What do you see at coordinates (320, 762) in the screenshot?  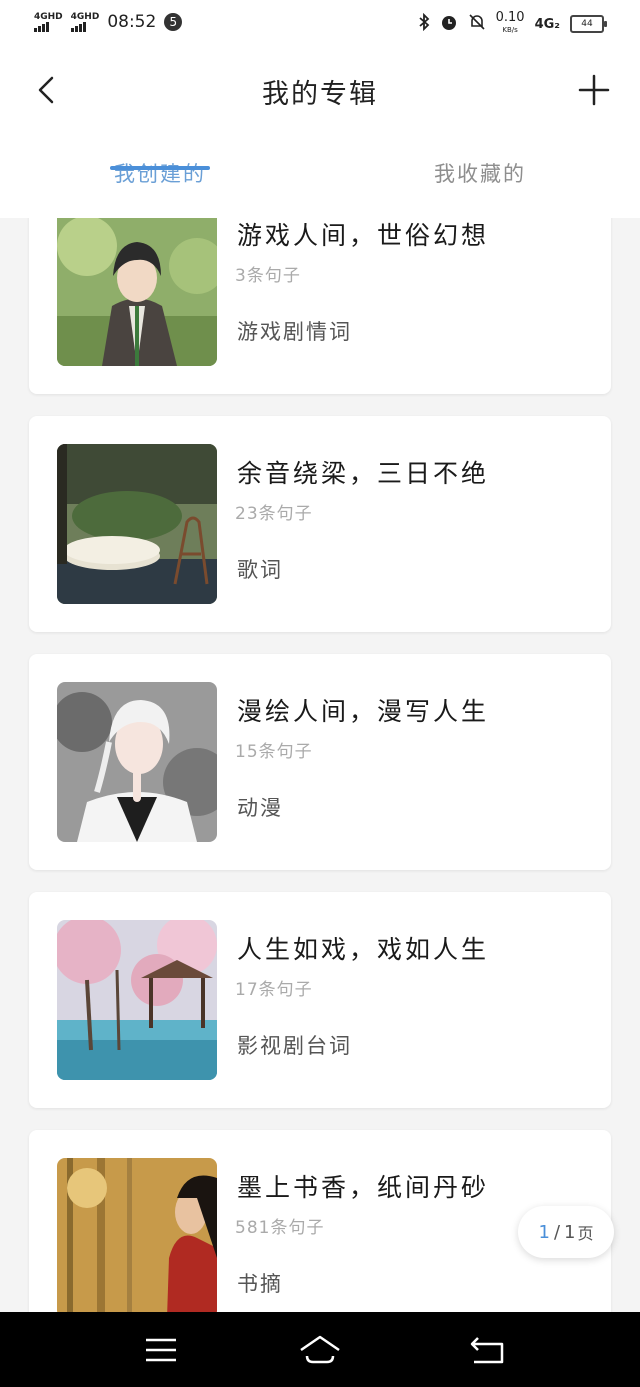 I see `album-card: 漫绘人间，漫写人生 15条句子 动漫` at bounding box center [320, 762].